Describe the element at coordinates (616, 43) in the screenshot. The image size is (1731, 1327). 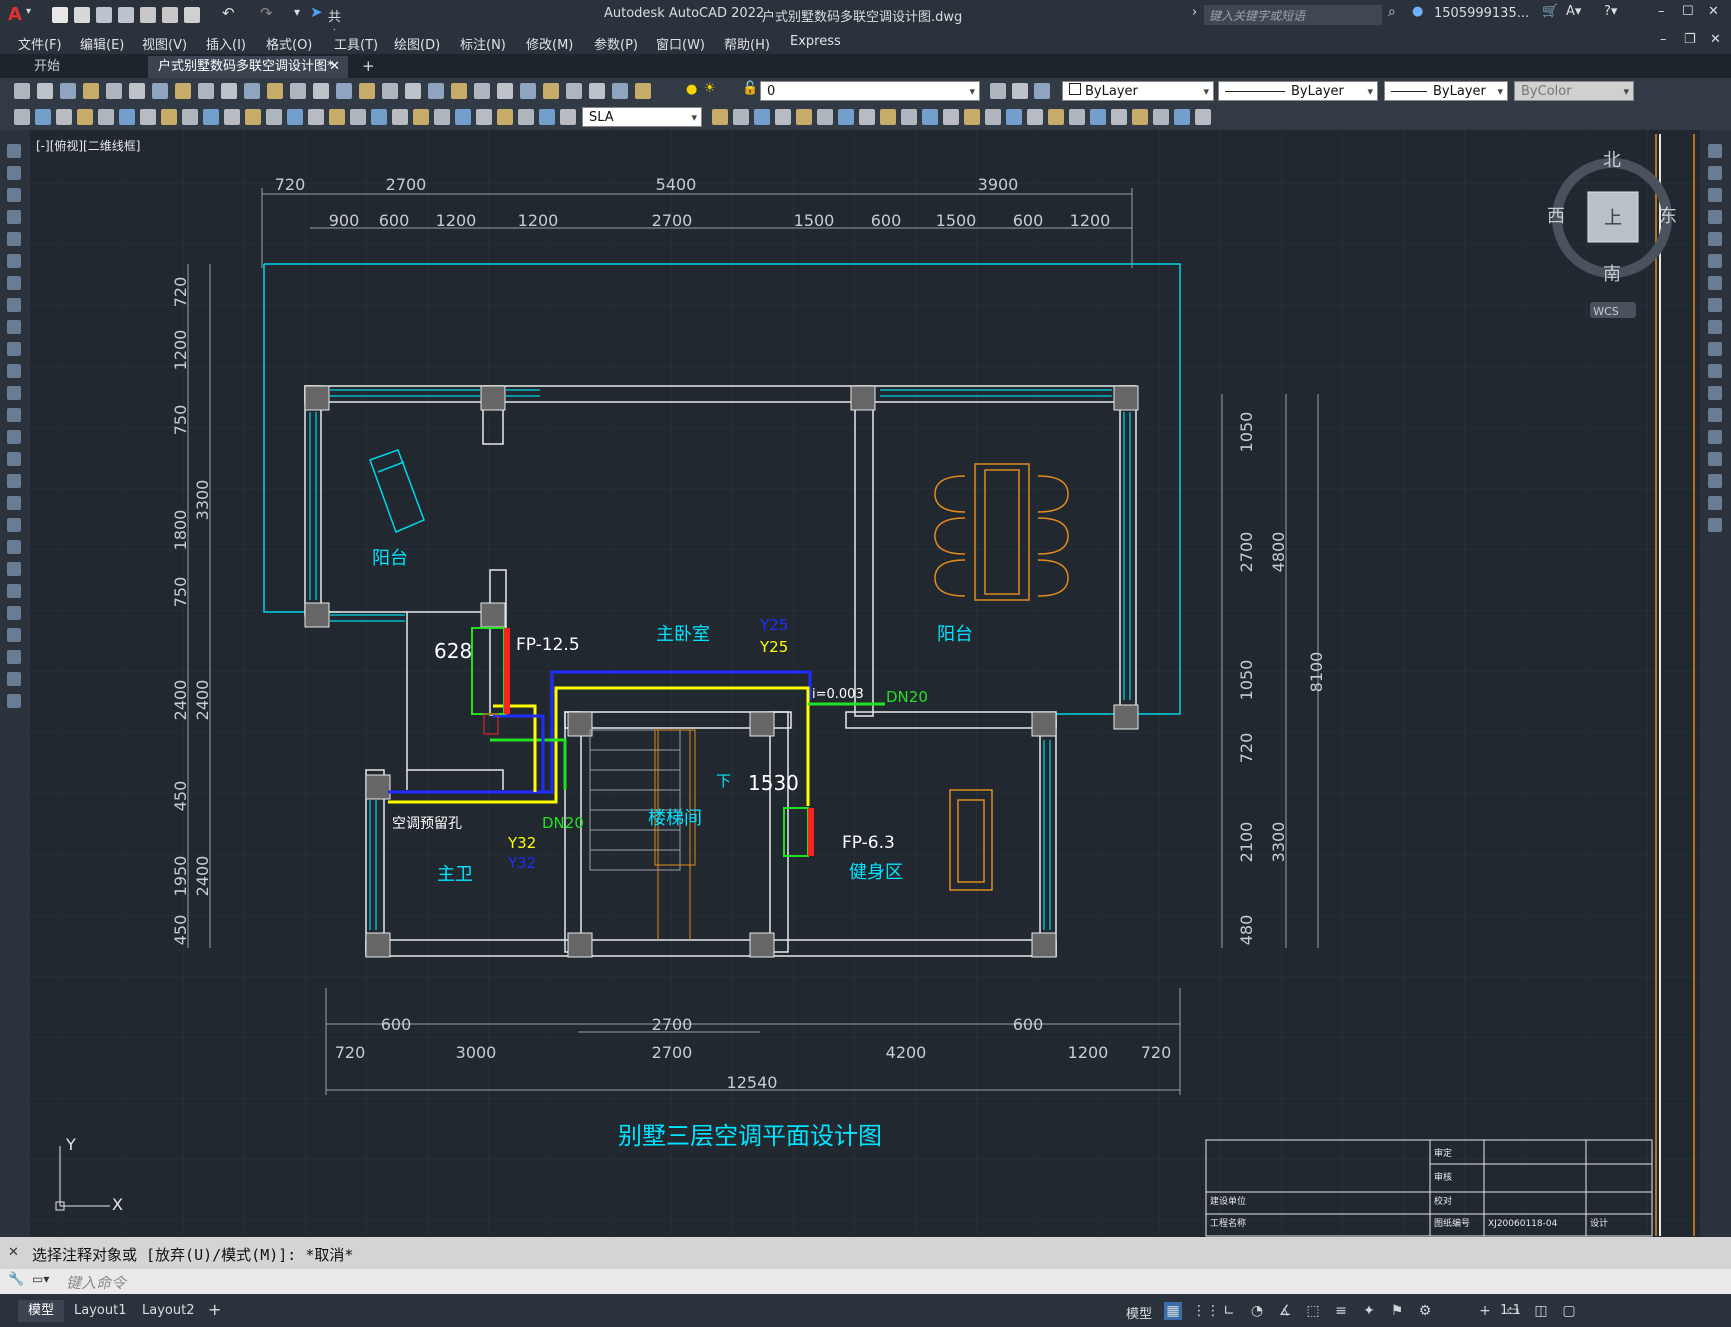
I see `menu-parametric: 参数(P)` at that location.